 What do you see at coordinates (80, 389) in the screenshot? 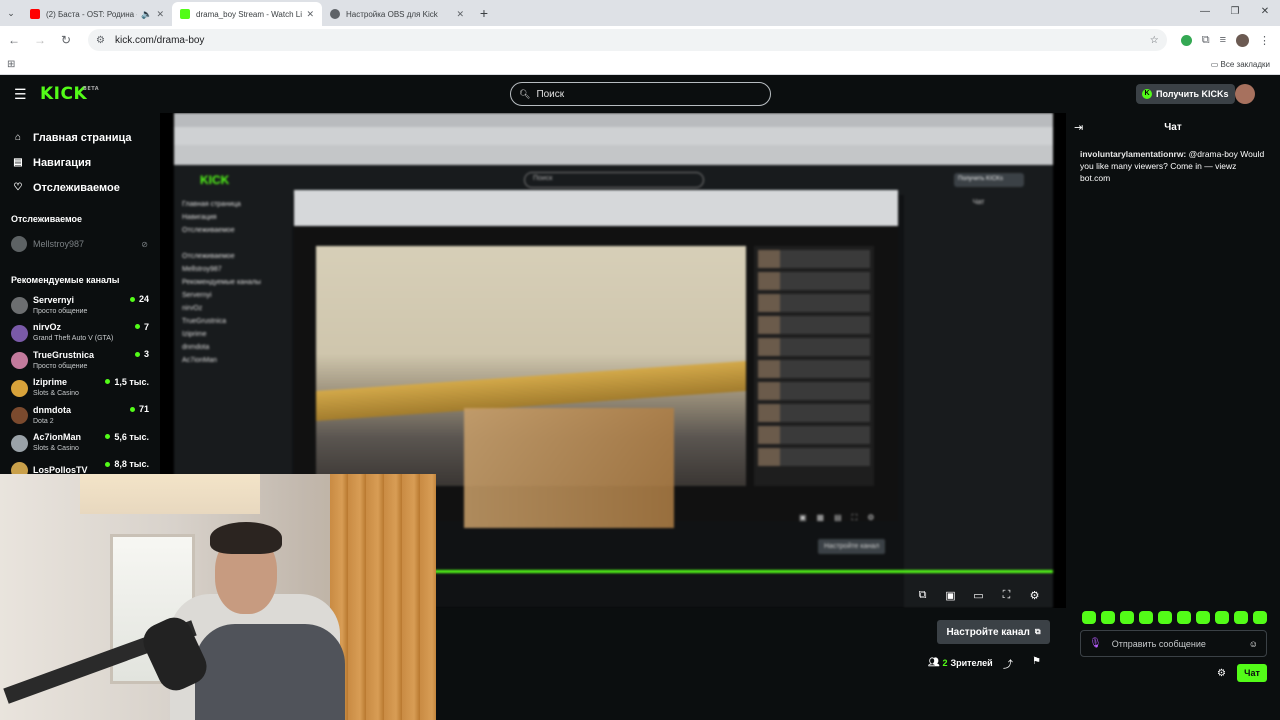
I see `sidebar-channel-item: Iziprime Slots & Casino 1,5 тыс.` at bounding box center [80, 389].